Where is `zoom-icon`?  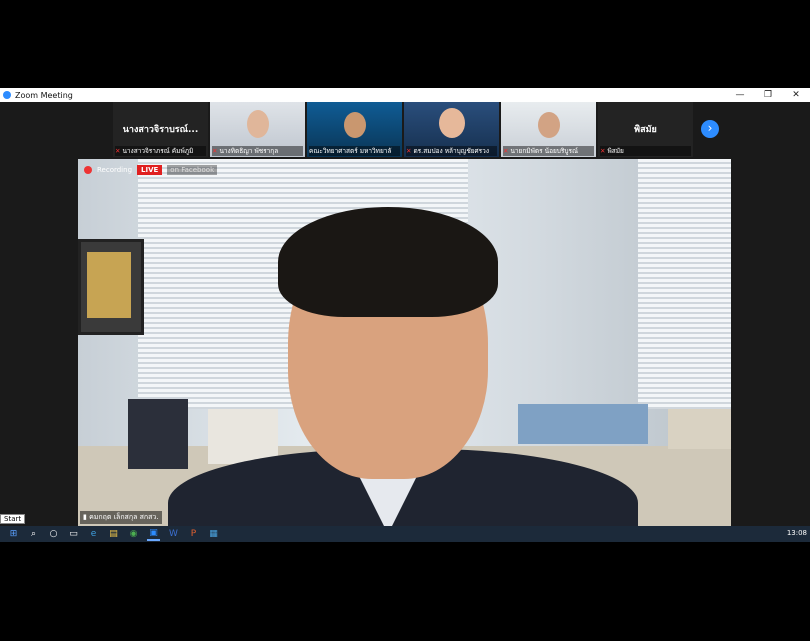
zoom-icon is located at coordinates (7, 95).